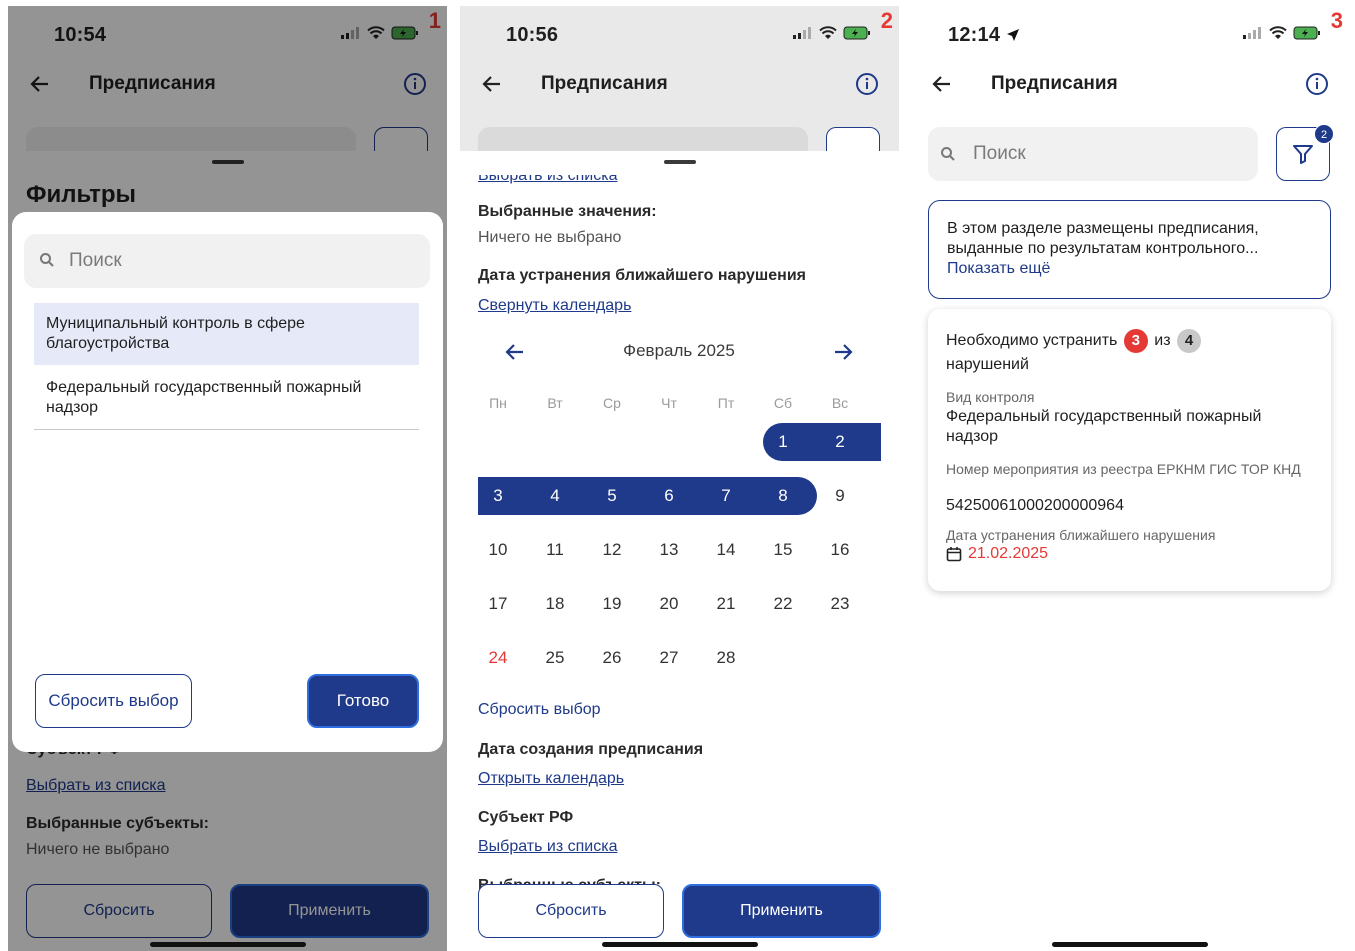 This screenshot has width=1355, height=951. Describe the element at coordinates (612, 658) in the screenshot. I see `calendar-day: 26` at that location.